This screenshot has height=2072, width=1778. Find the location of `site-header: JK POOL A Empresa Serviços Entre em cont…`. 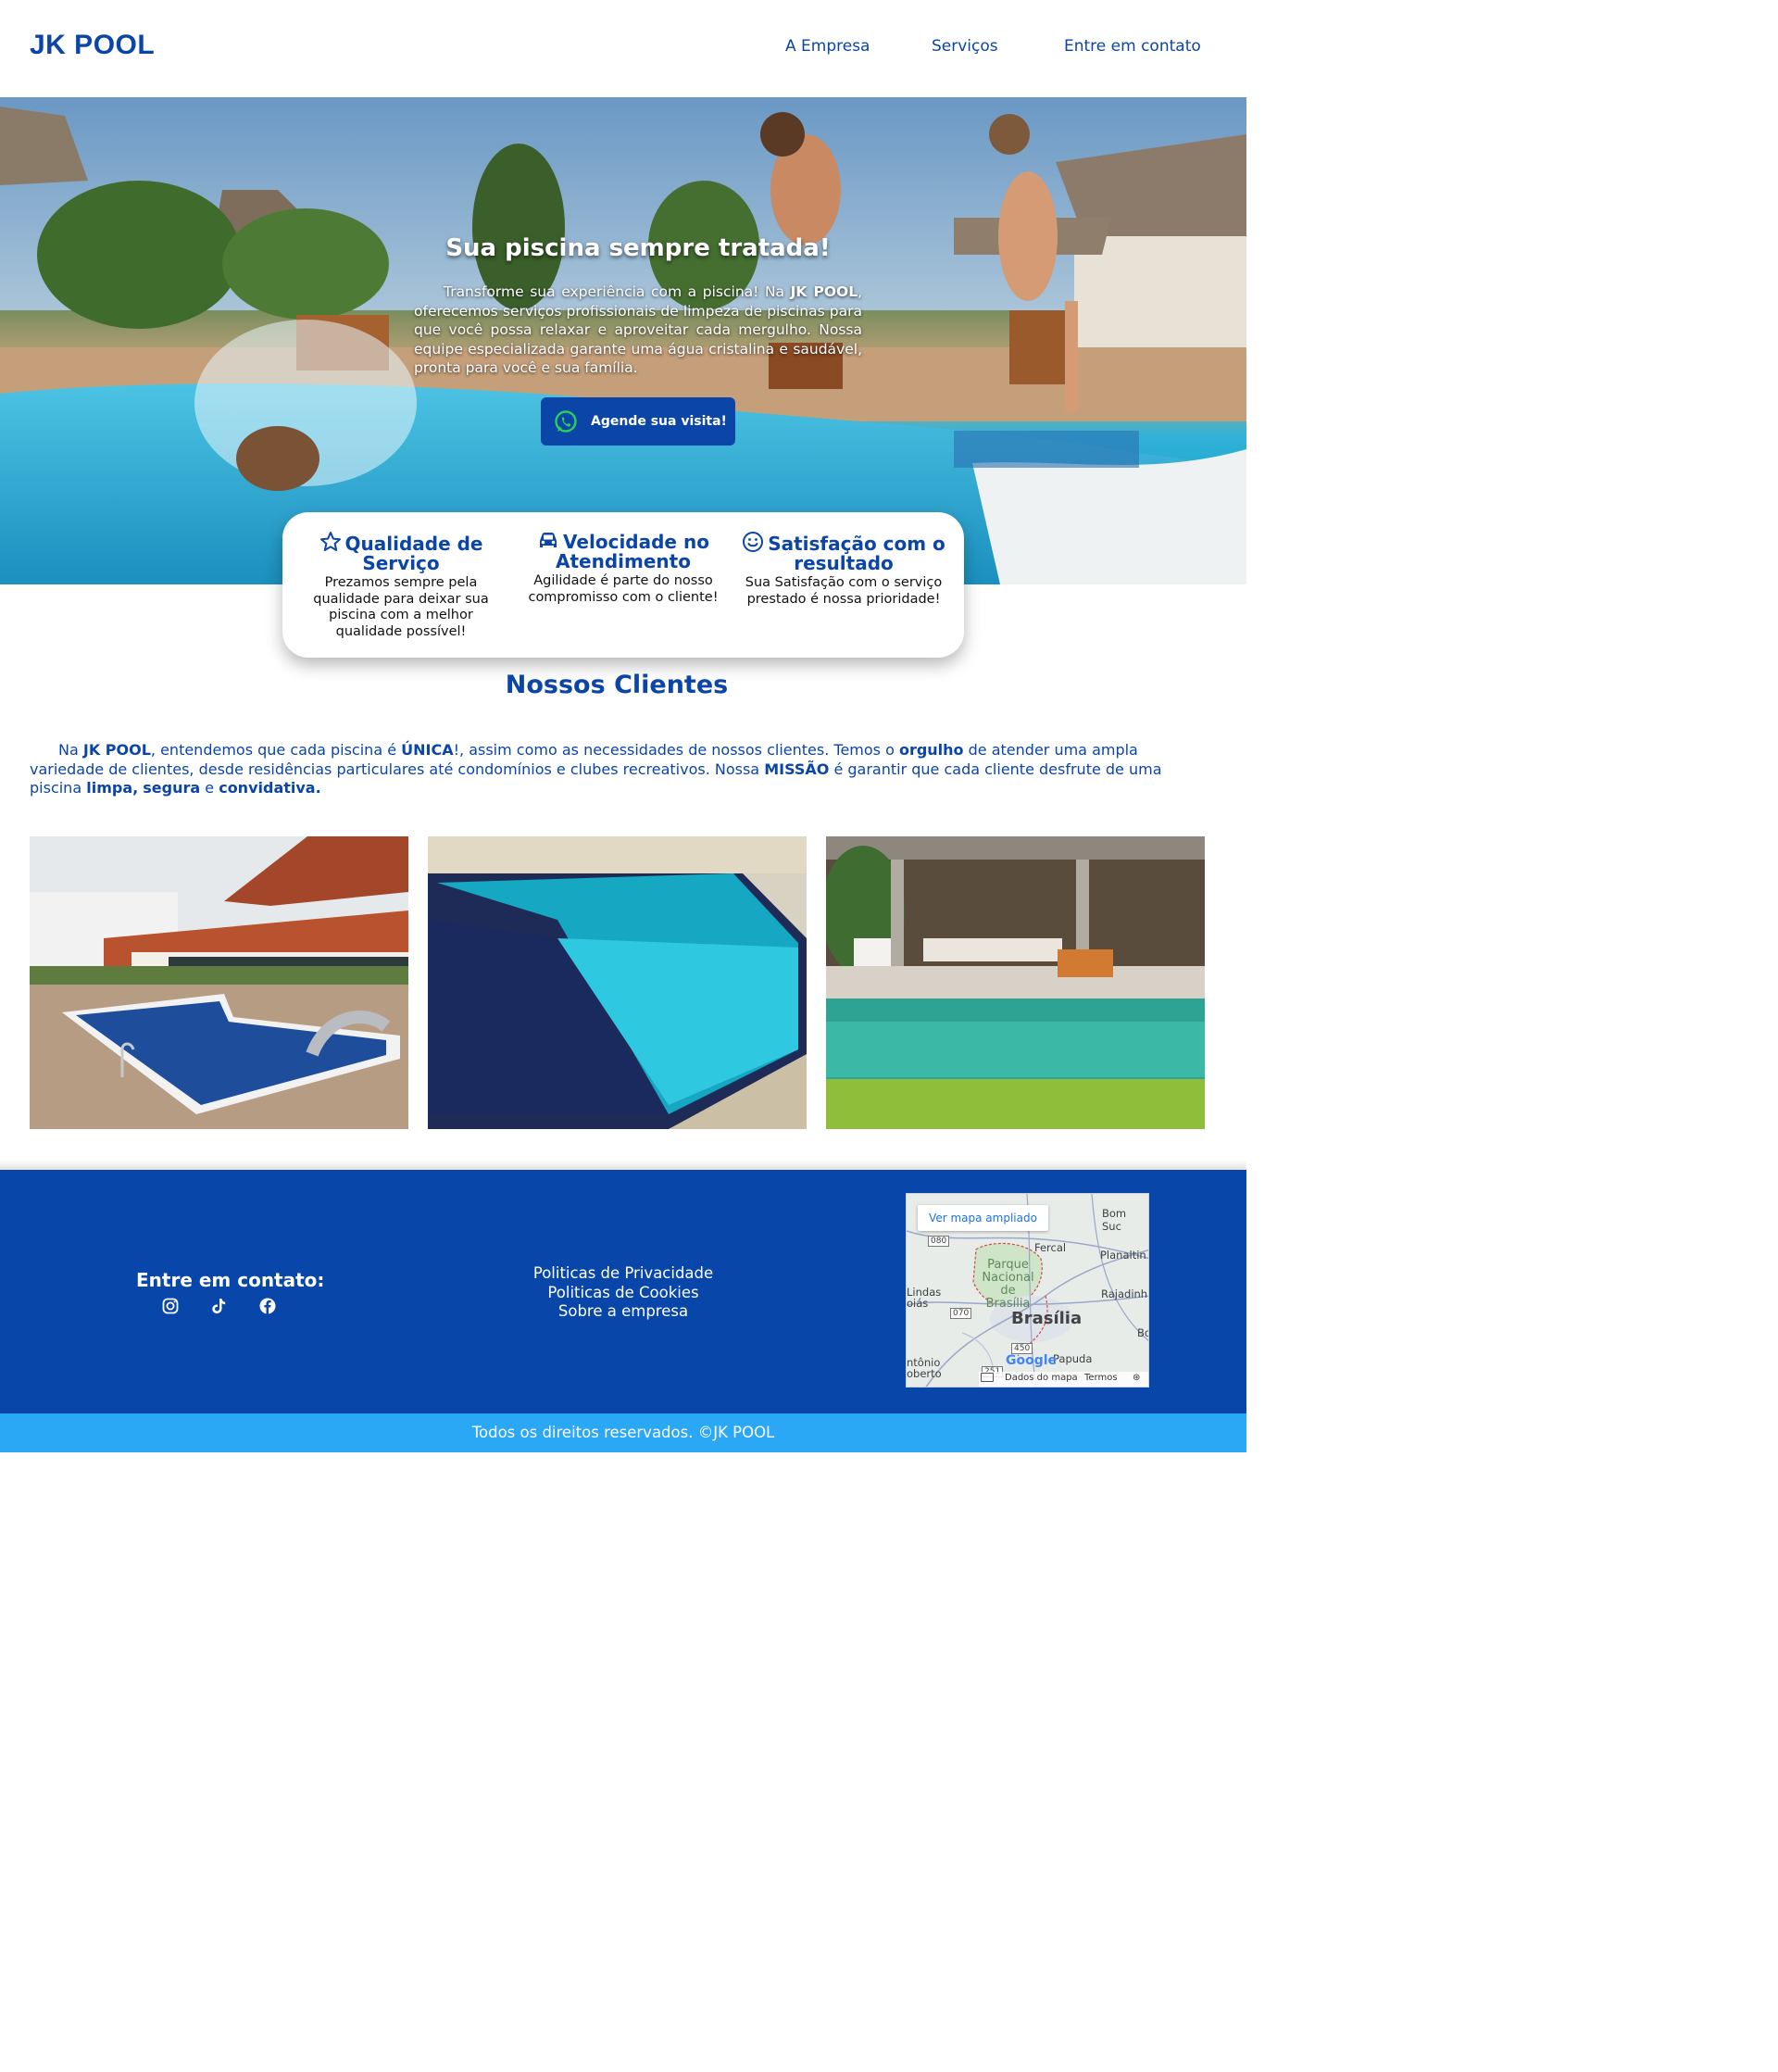

site-header: JK POOL A Empresa Serviços Entre em cont… is located at coordinates (623, 48).